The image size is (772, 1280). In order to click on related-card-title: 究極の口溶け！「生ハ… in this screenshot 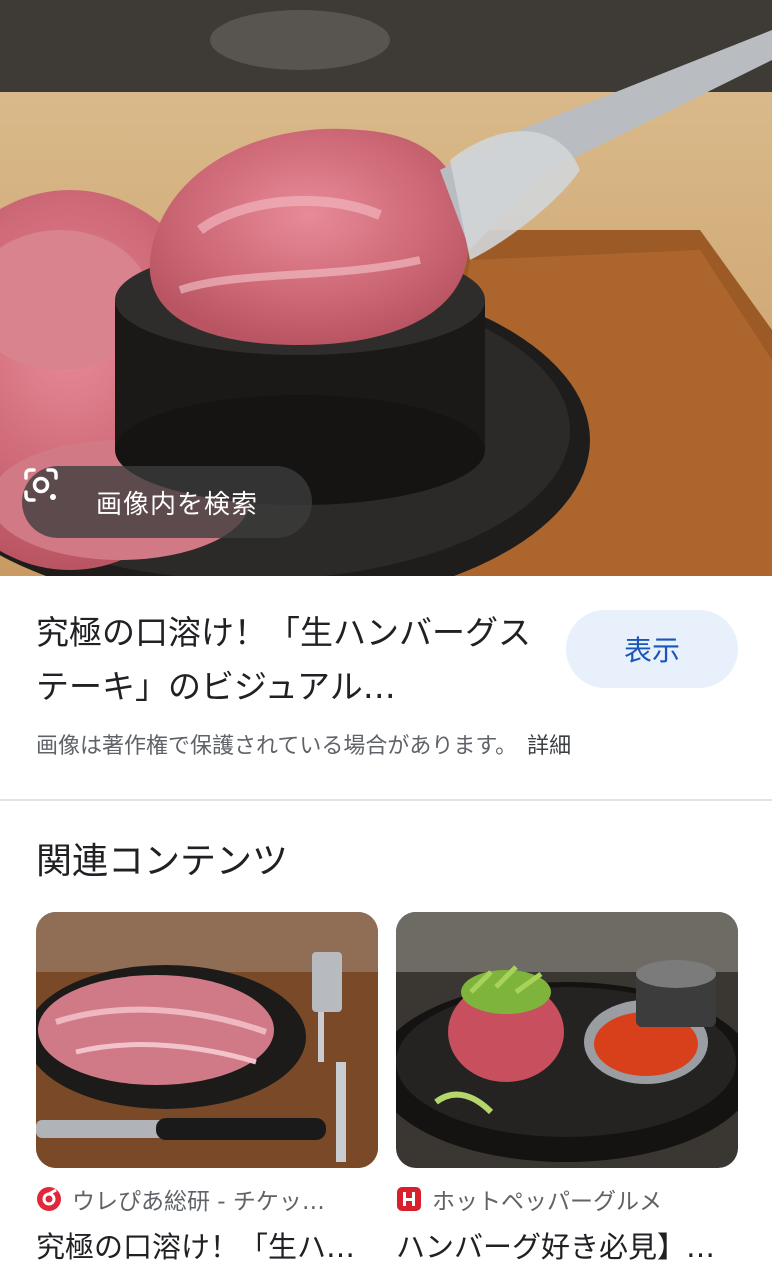, I will do `click(207, 1245)`.